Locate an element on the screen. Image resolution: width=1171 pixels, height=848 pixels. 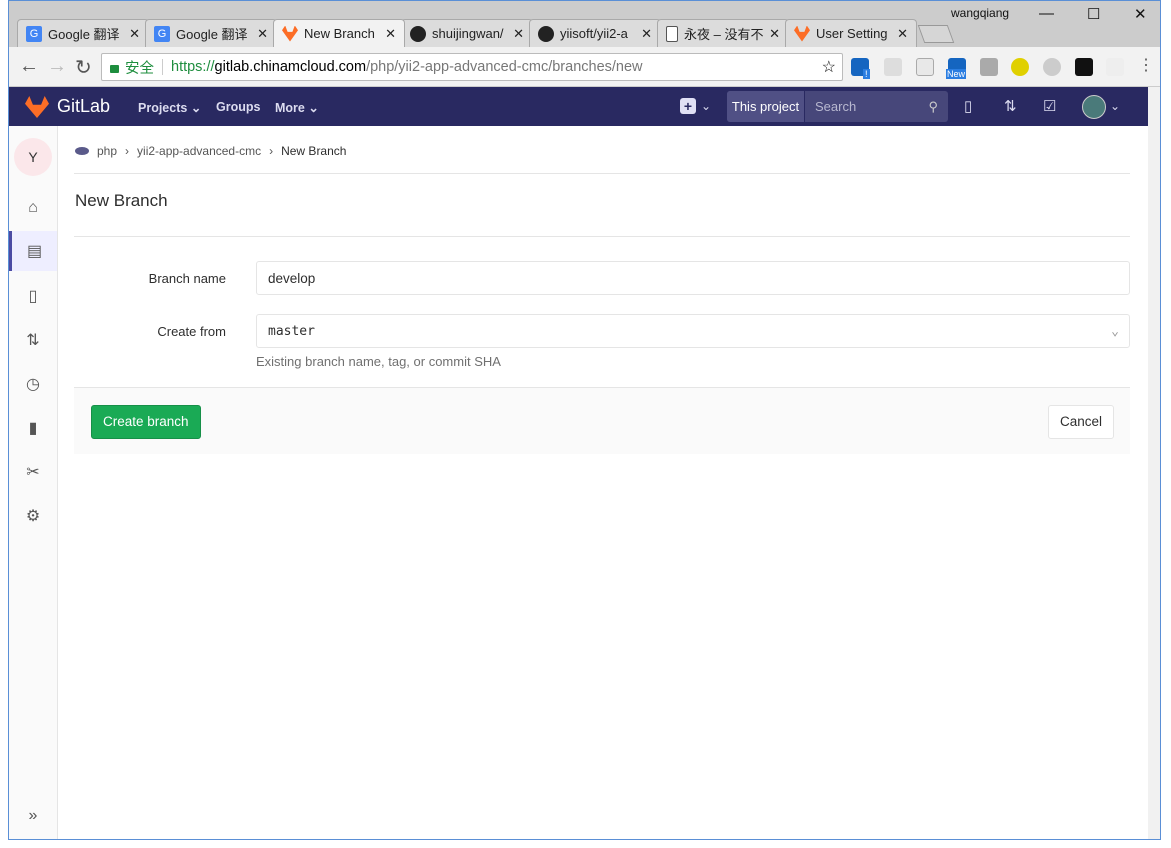
tab-label: shuijingwan/ is located at coordinates (468, 33).